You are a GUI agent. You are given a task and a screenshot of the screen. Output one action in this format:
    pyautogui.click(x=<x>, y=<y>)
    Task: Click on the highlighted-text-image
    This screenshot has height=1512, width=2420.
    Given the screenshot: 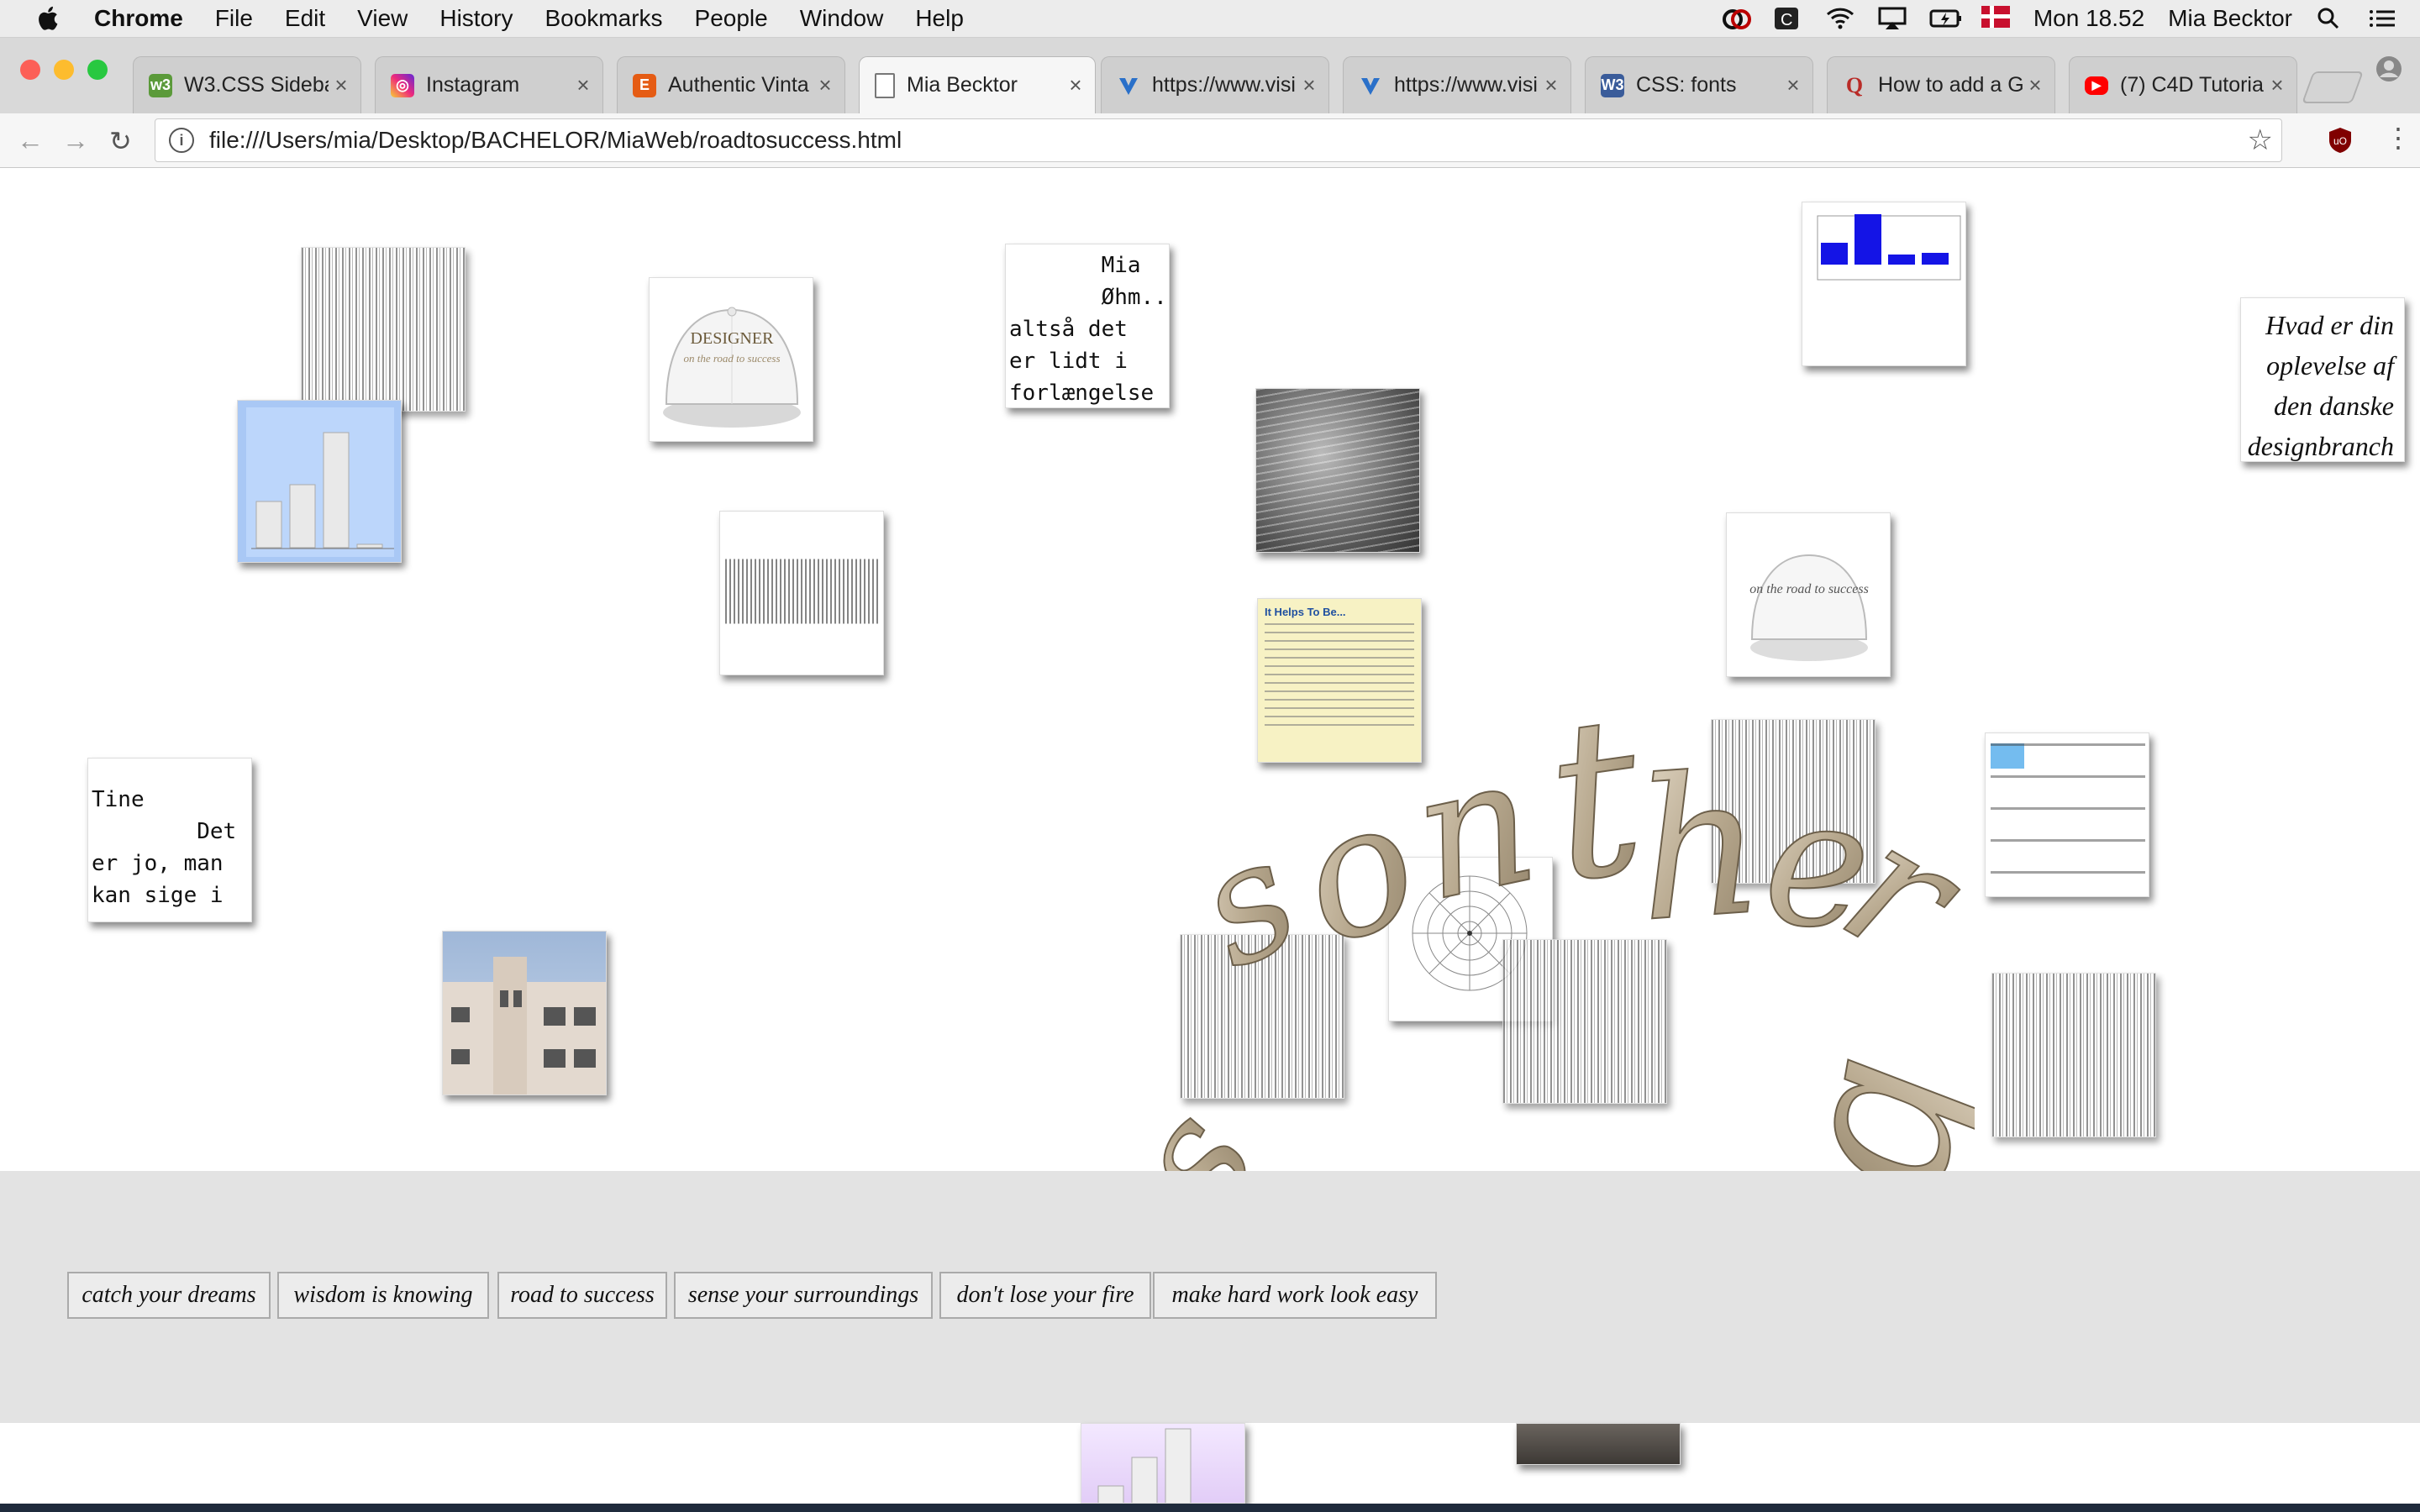 What is the action you would take?
    pyautogui.click(x=2067, y=814)
    